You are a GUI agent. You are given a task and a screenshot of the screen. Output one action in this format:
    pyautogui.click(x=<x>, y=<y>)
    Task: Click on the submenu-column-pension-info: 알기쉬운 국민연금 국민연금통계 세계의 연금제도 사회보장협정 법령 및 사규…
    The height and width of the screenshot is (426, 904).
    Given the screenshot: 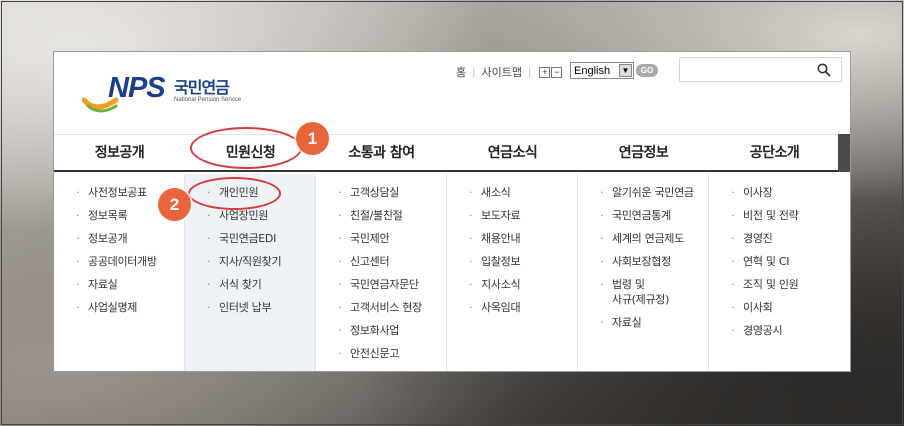 What is the action you would take?
    pyautogui.click(x=643, y=272)
    